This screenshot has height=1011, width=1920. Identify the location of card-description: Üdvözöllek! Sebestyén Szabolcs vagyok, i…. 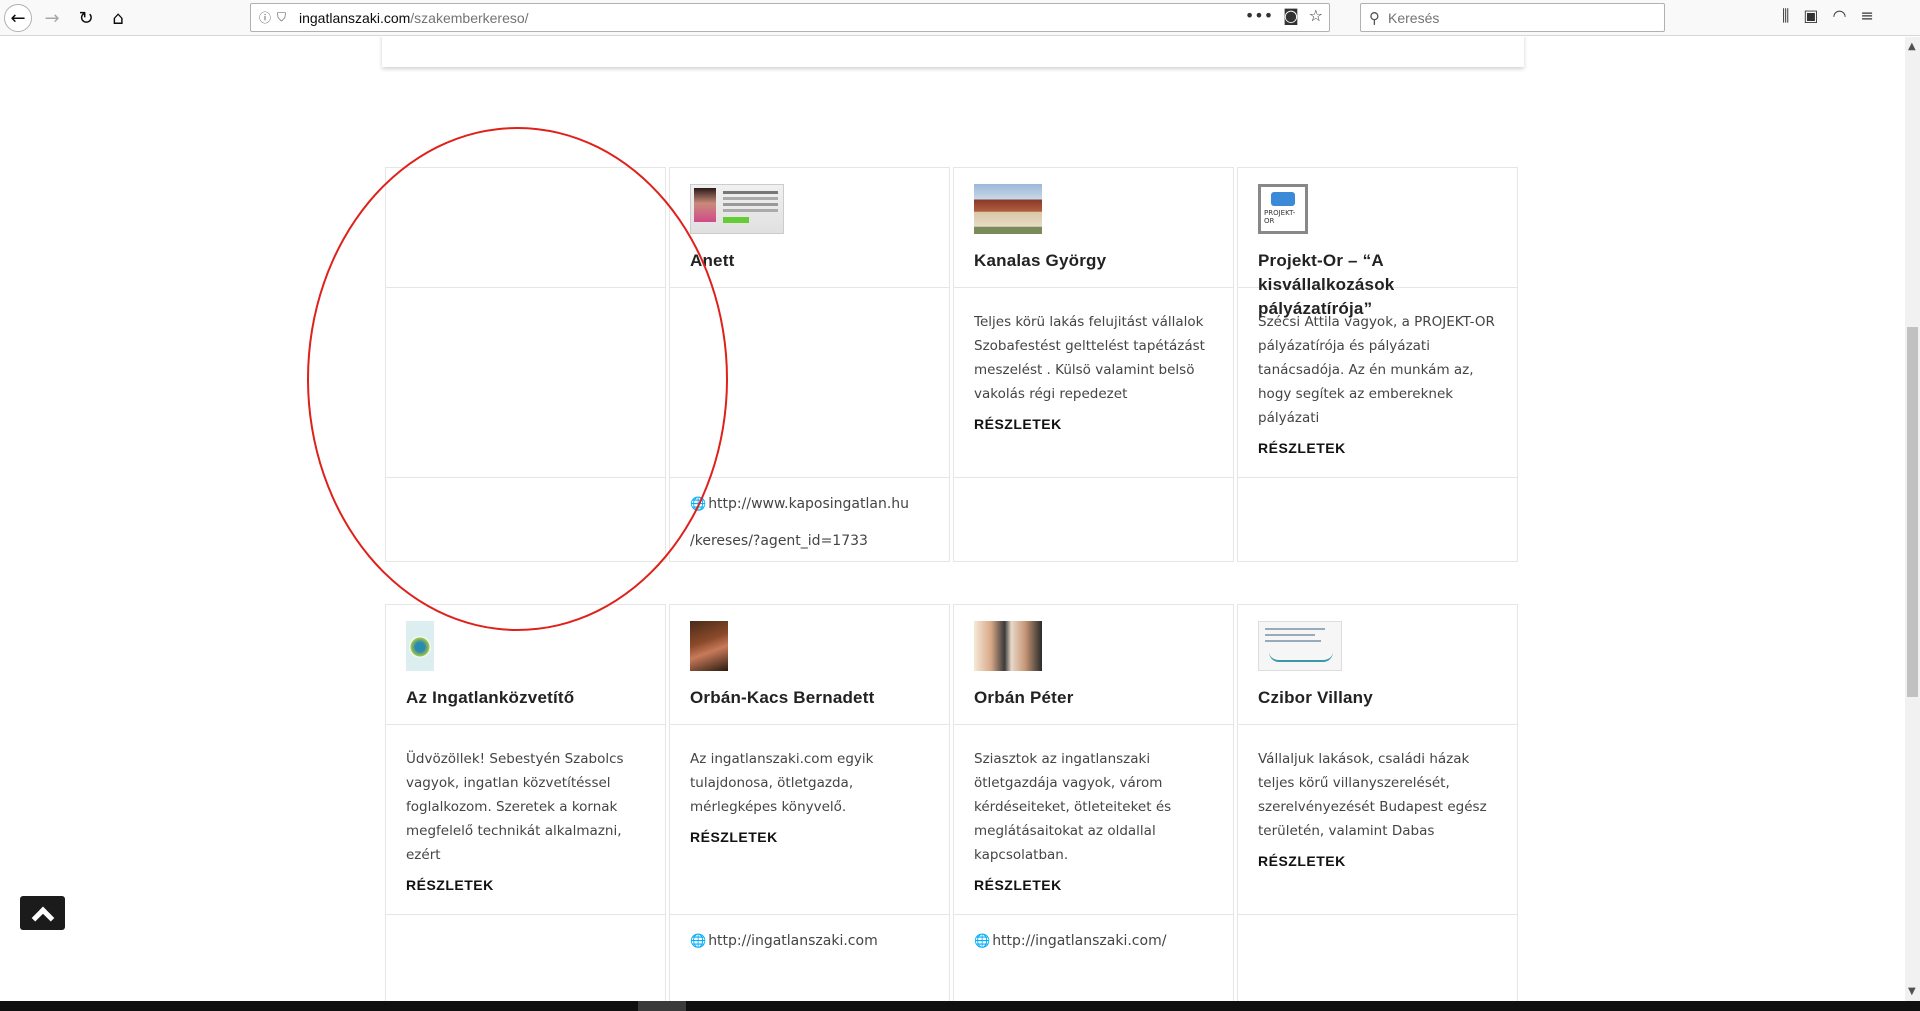
(515, 807).